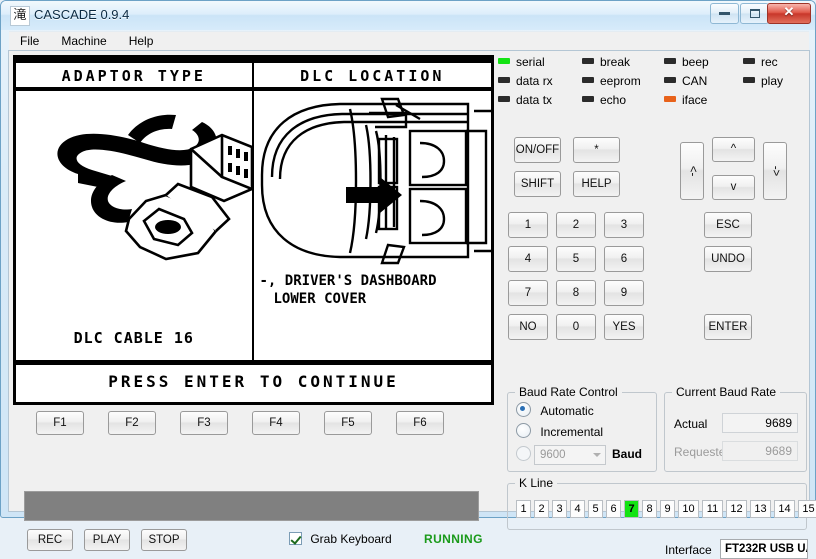  I want to click on grab-keyboard-checkbox: Grab Keyboard, so click(340, 539).